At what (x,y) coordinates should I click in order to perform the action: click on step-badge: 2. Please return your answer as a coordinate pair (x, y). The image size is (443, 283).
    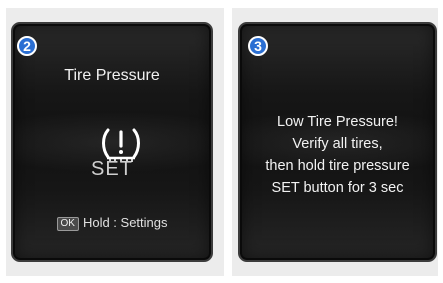
    Looking at the image, I should click on (27, 46).